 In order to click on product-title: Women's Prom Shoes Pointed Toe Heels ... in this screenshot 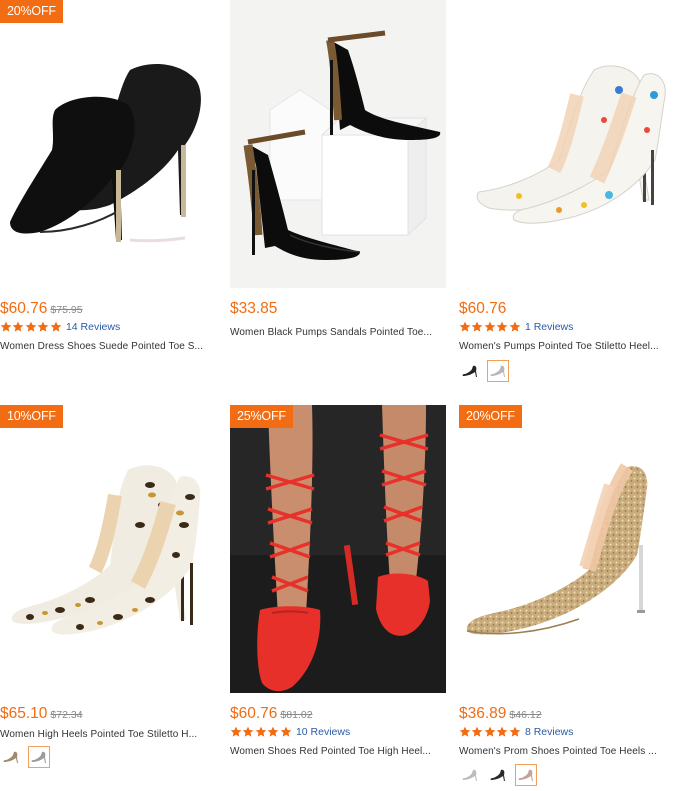, I will do `click(567, 751)`.